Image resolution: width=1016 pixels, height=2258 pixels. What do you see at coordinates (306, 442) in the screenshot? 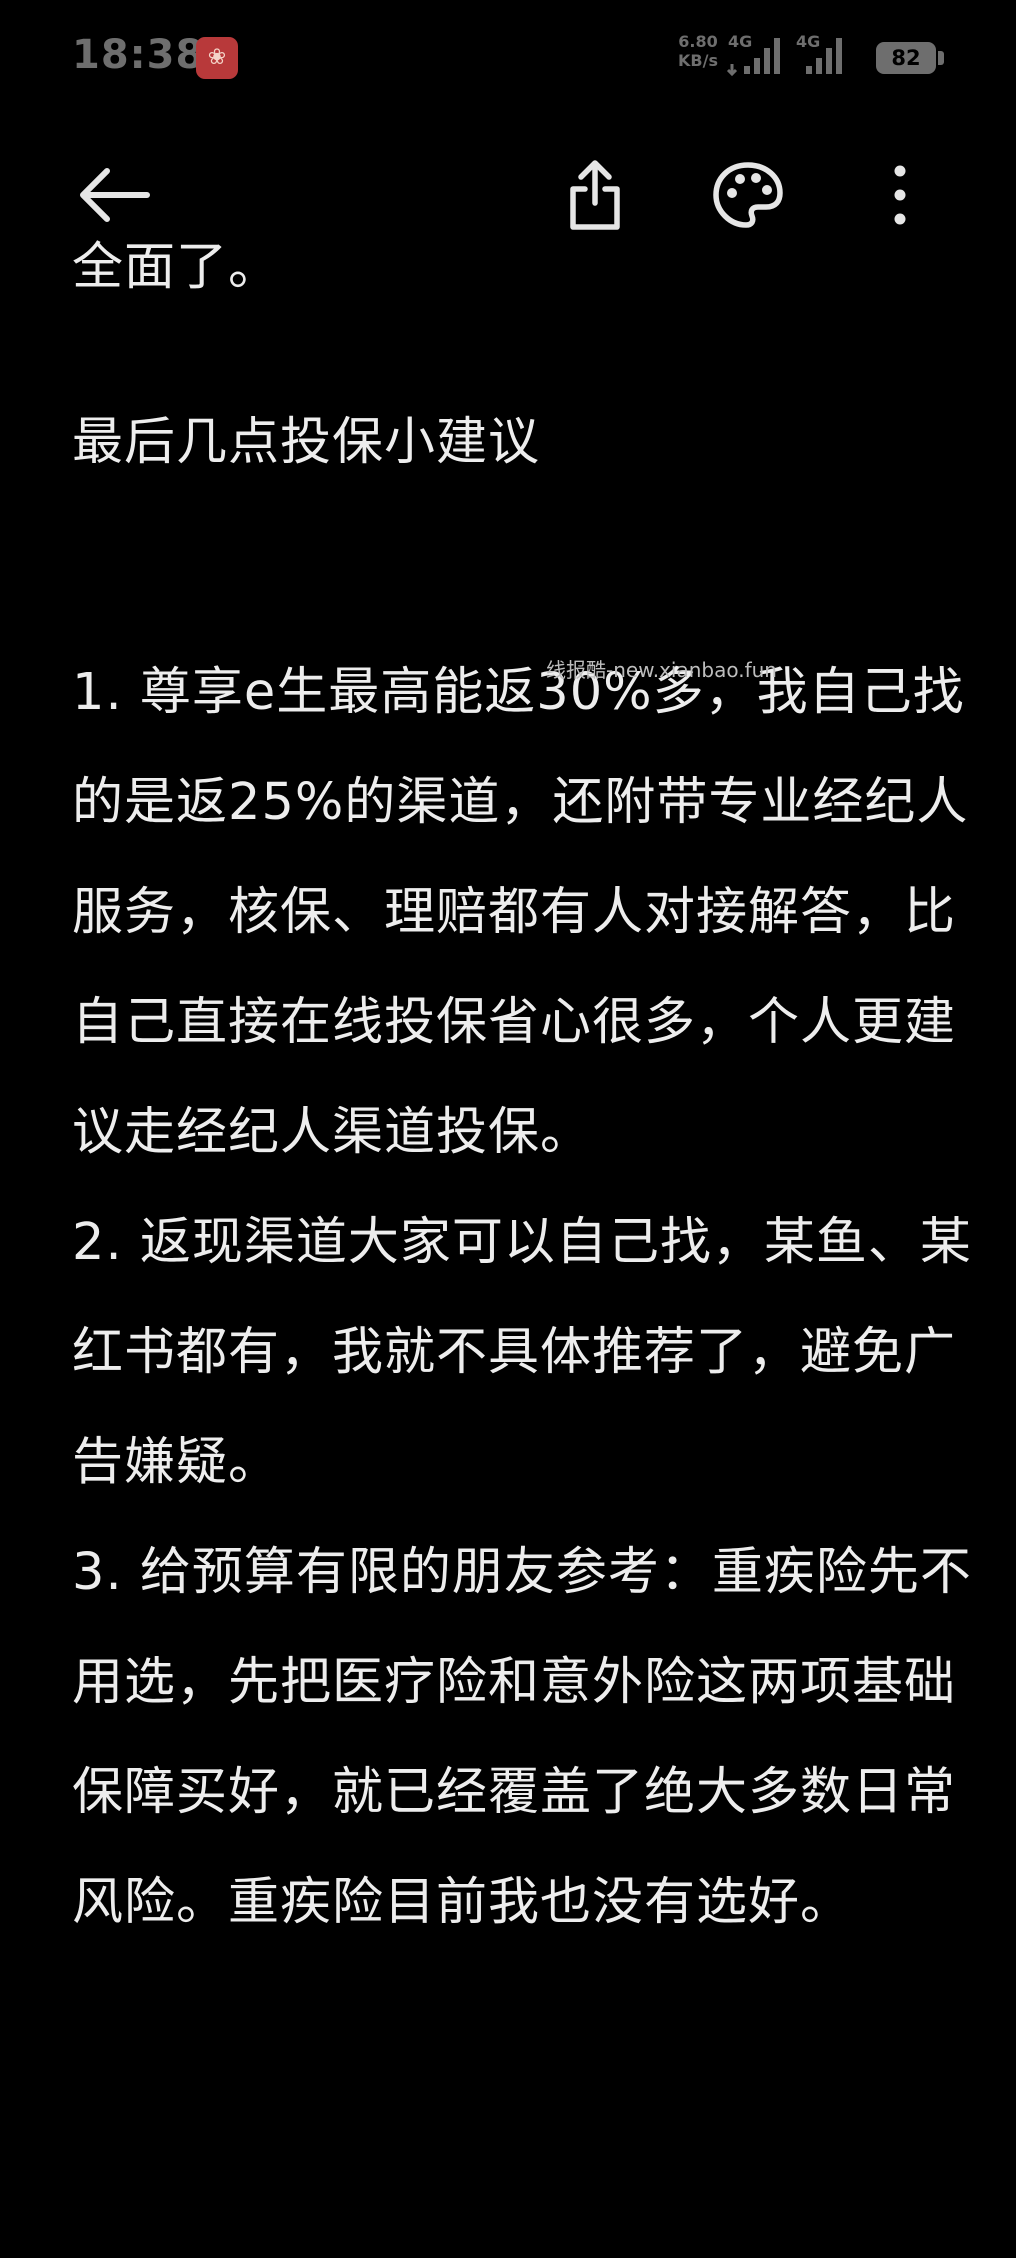
I see `section-heading: 最后几点投保小建议` at bounding box center [306, 442].